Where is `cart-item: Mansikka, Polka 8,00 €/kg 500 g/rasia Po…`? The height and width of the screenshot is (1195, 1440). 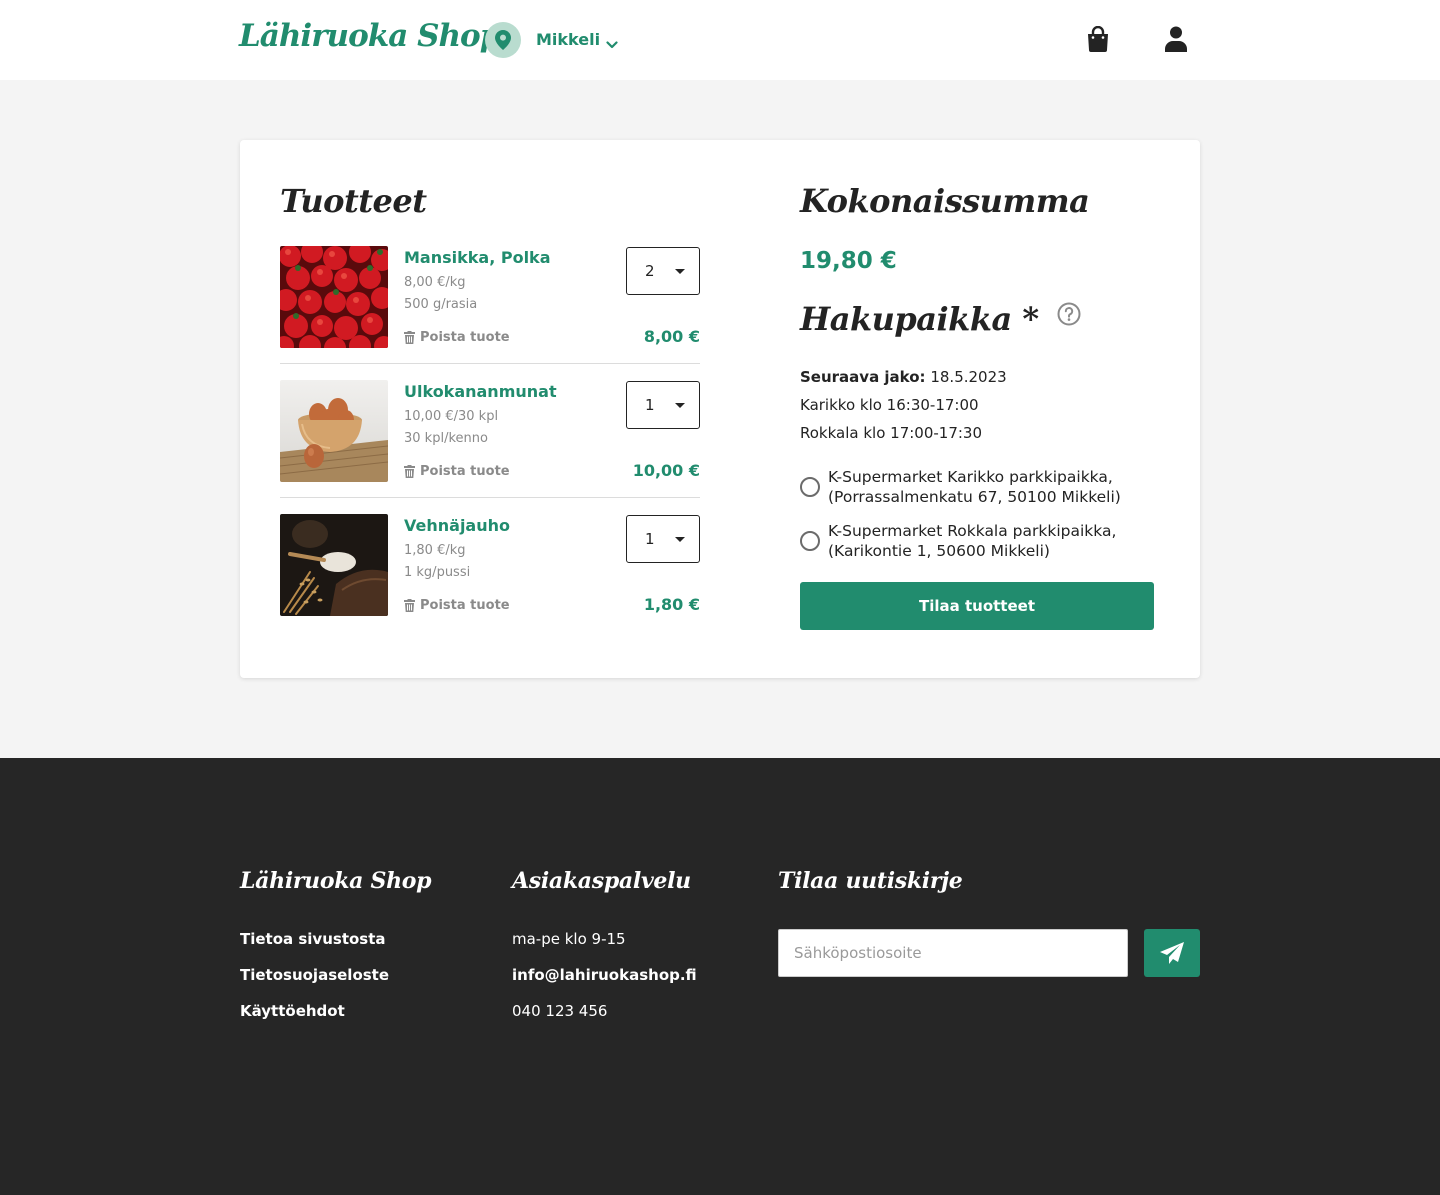 cart-item: Mansikka, Polka 8,00 €/kg 500 g/rasia Po… is located at coordinates (490, 297).